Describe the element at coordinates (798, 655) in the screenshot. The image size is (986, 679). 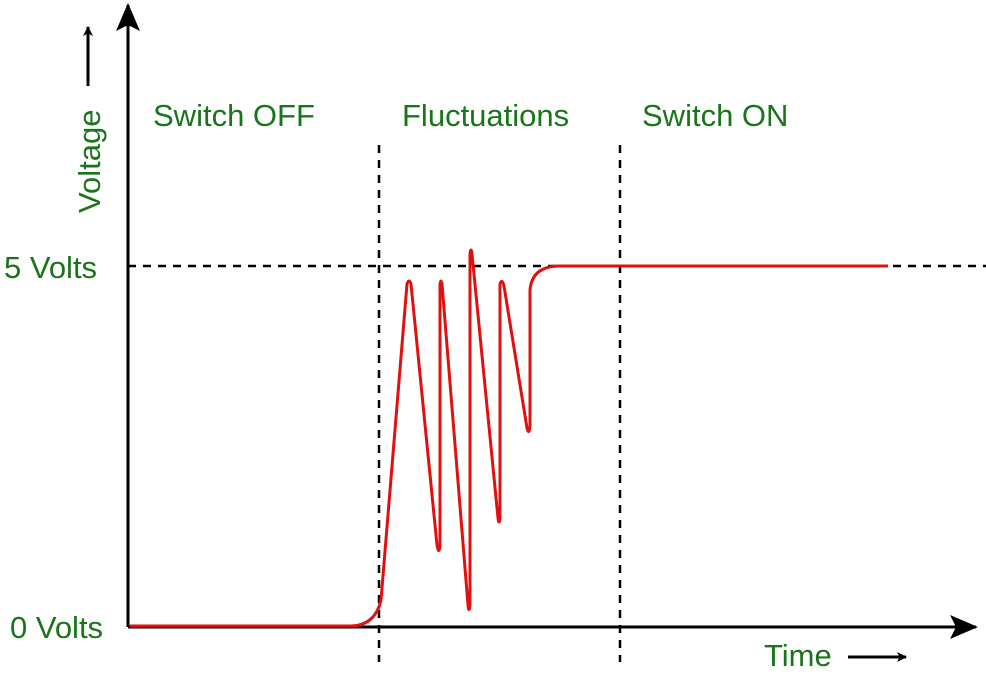
I see `time-axis-label: Time` at that location.